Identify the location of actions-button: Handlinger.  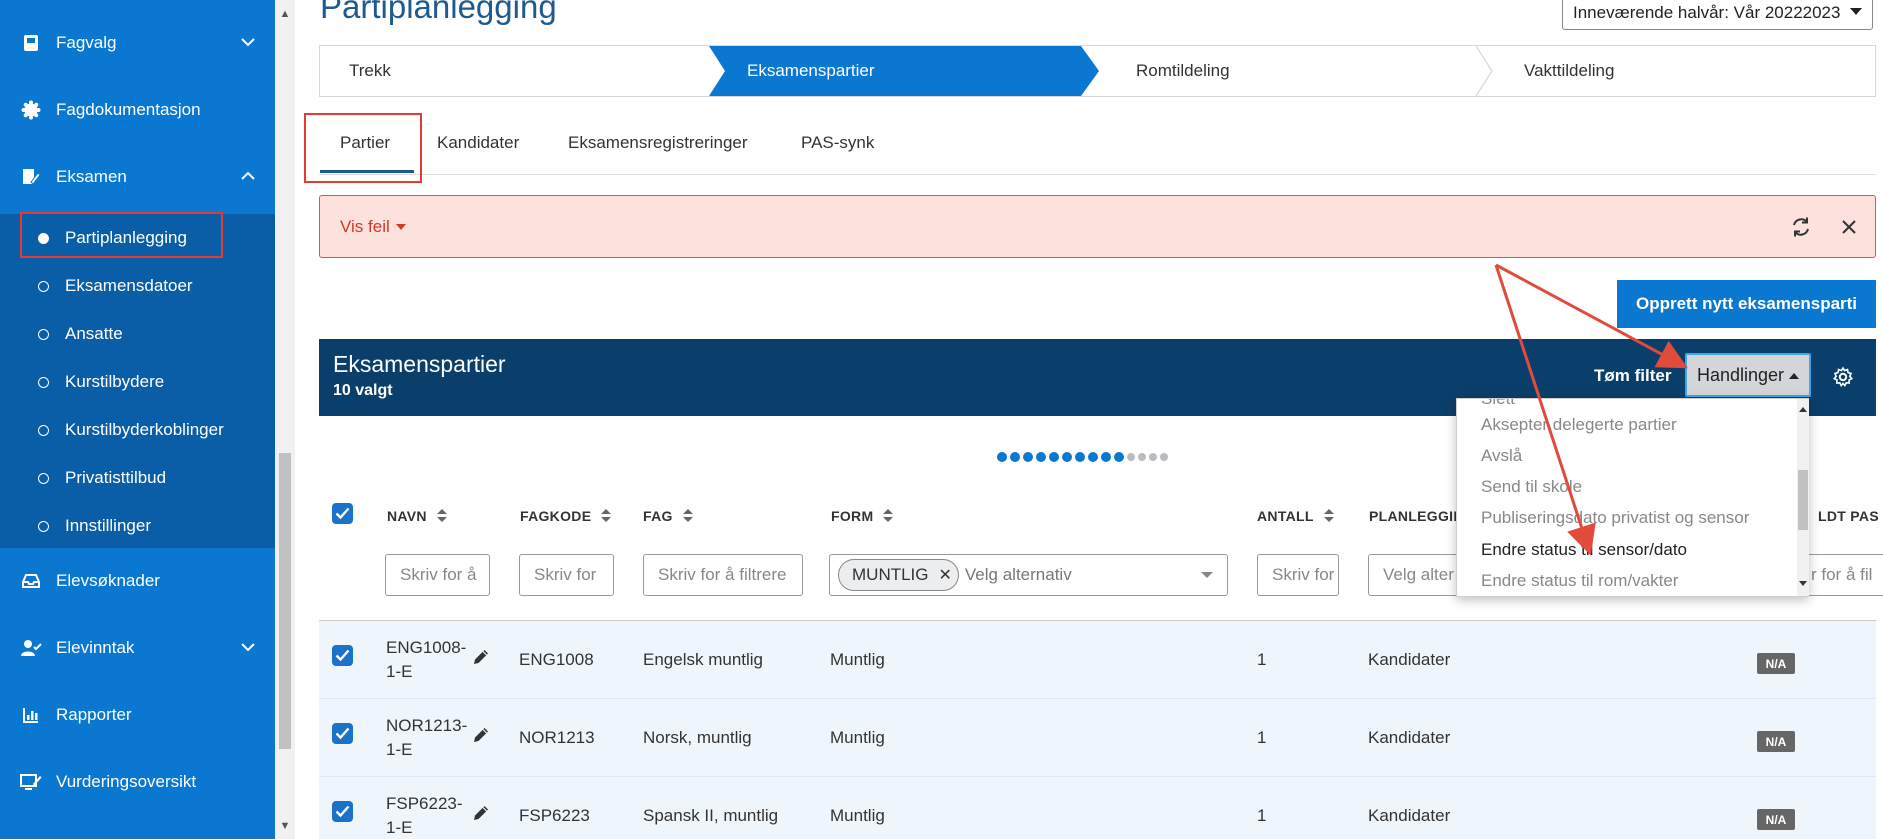
(1748, 375).